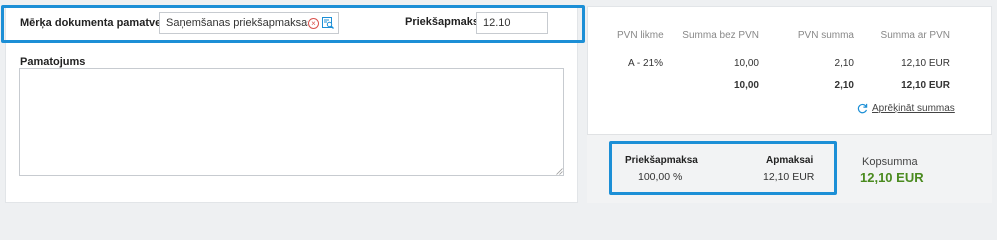  What do you see at coordinates (559, 171) in the screenshot?
I see `resize-grip-icon` at bounding box center [559, 171].